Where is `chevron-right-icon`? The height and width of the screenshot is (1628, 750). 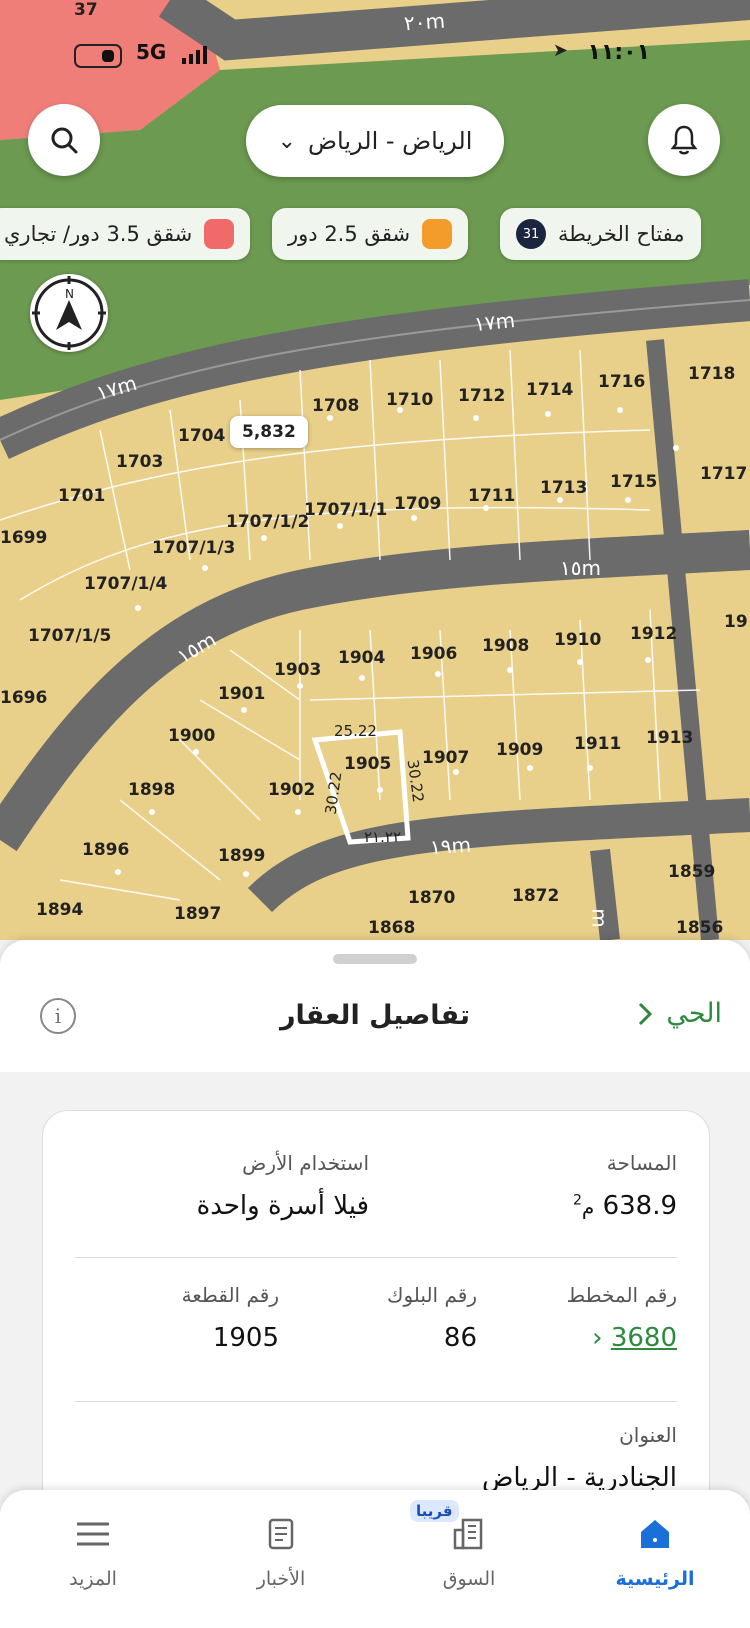 chevron-right-icon is located at coordinates (646, 1013).